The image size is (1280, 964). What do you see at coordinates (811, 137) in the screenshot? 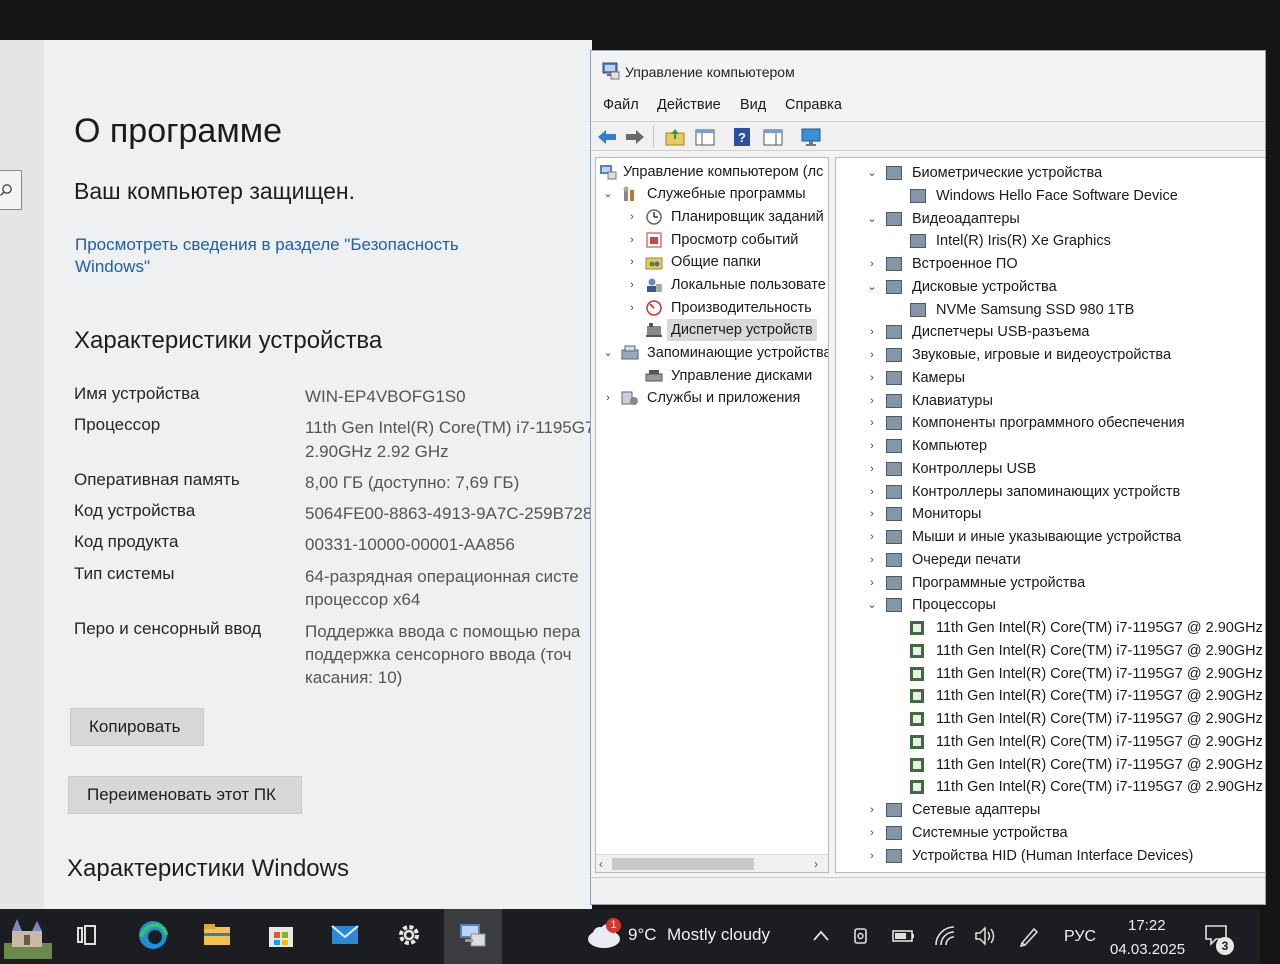
I see `connect-computer-button` at bounding box center [811, 137].